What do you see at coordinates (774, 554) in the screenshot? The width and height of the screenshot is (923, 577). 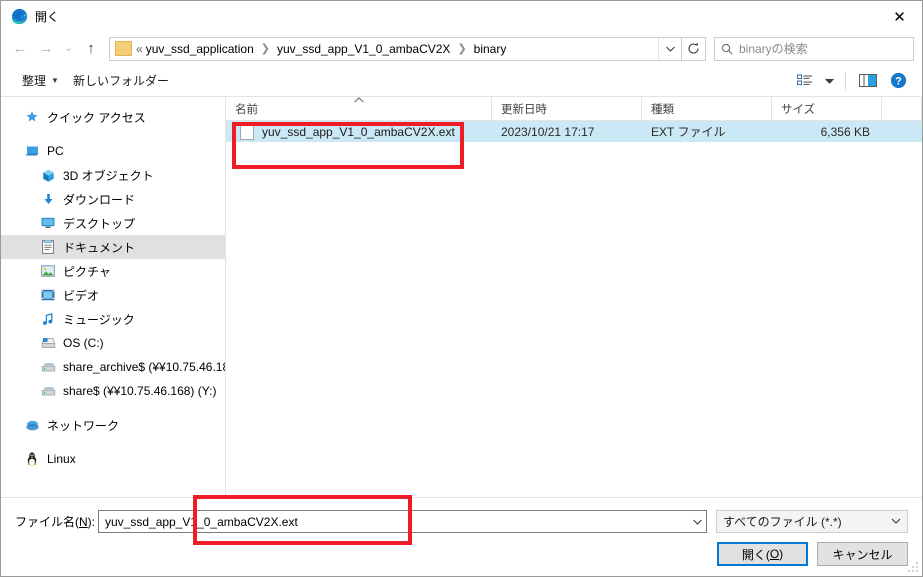 I see `open-label-accesskey: O` at bounding box center [774, 554].